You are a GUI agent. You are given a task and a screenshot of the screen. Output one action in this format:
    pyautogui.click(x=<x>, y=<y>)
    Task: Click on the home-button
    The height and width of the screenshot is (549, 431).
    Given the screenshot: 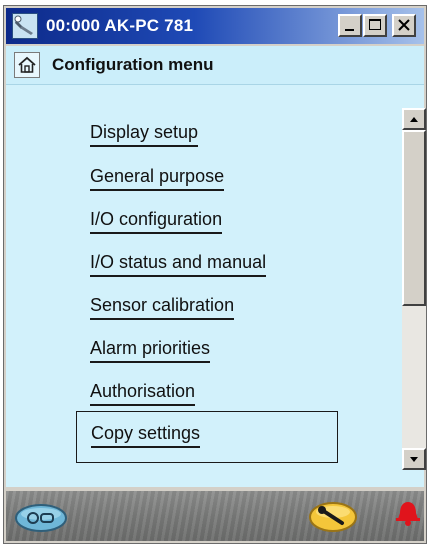 What is the action you would take?
    pyautogui.click(x=27, y=65)
    